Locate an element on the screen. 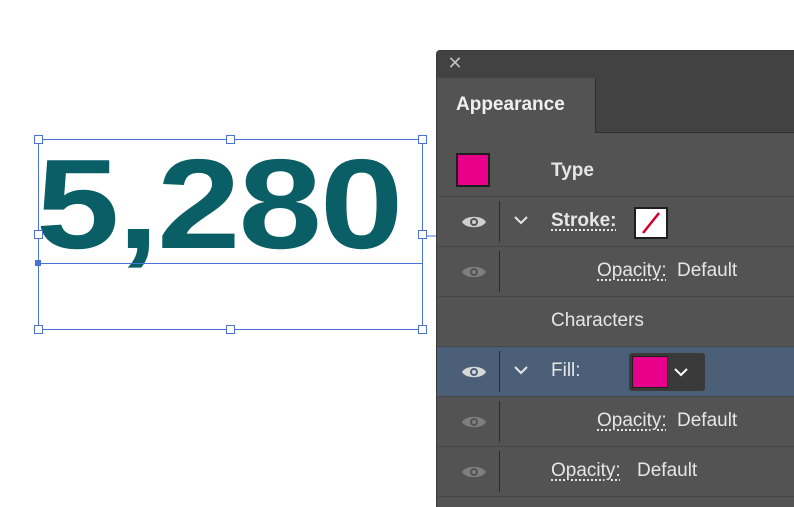  baseline-anchor is located at coordinates (38, 263).